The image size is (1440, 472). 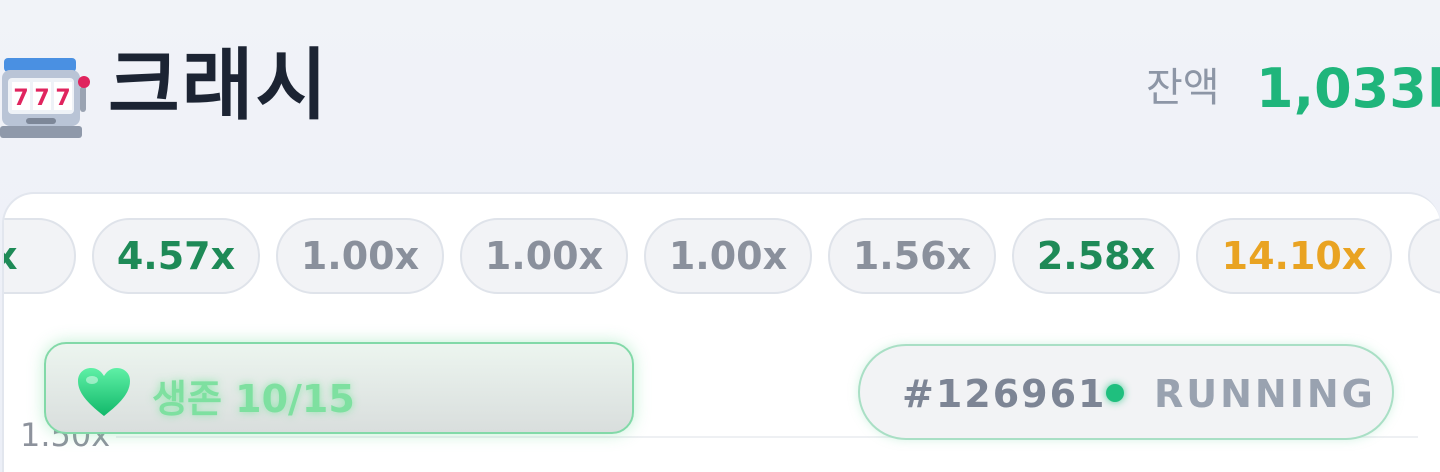 What do you see at coordinates (1265, 394) in the screenshot?
I see `round-status: RUNNING` at bounding box center [1265, 394].